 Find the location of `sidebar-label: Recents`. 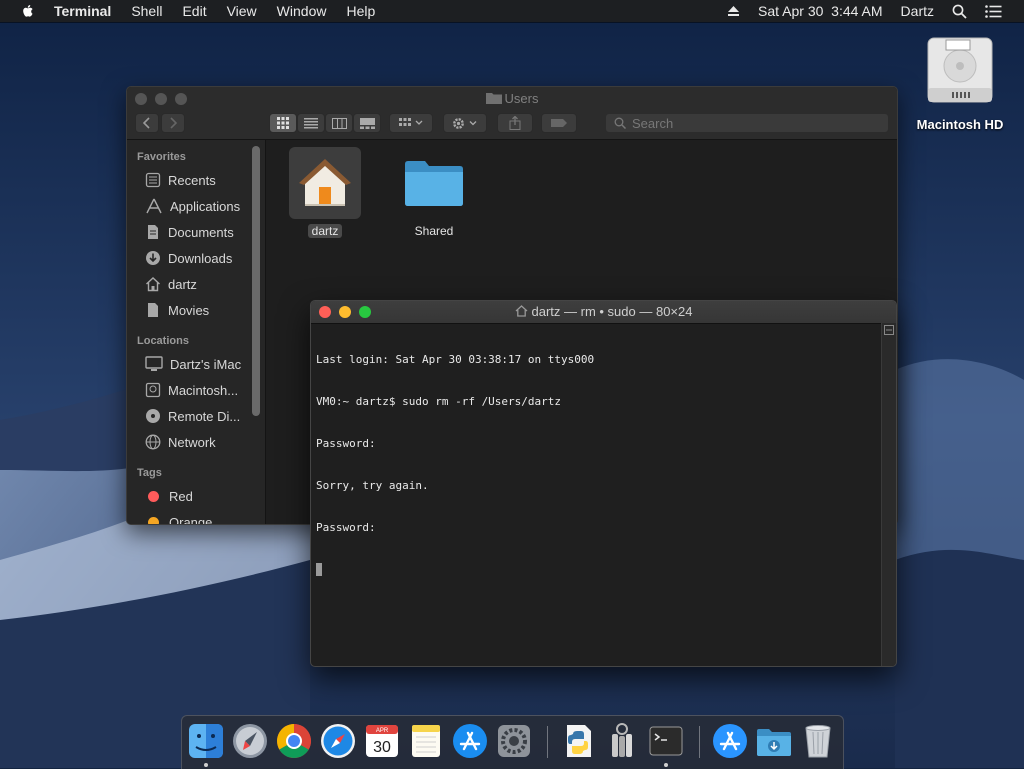

sidebar-label: Recents is located at coordinates (192, 180).